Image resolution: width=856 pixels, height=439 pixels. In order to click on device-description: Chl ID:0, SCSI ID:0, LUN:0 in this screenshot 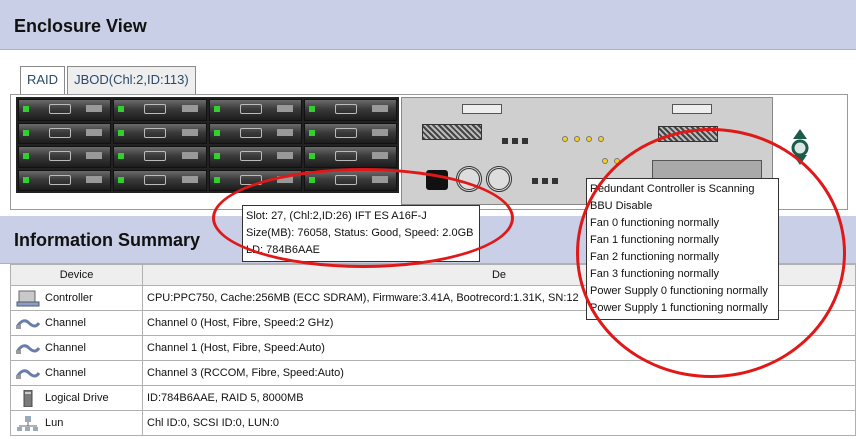, I will do `click(499, 423)`.